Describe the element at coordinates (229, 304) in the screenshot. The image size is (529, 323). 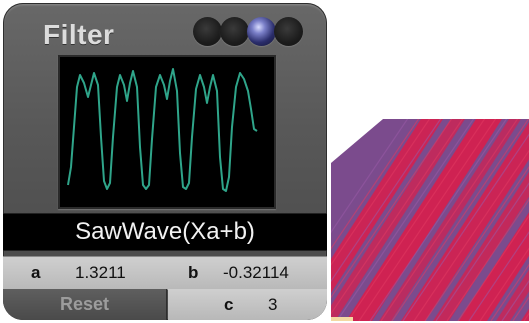
I see `param-c-label: c` at that location.